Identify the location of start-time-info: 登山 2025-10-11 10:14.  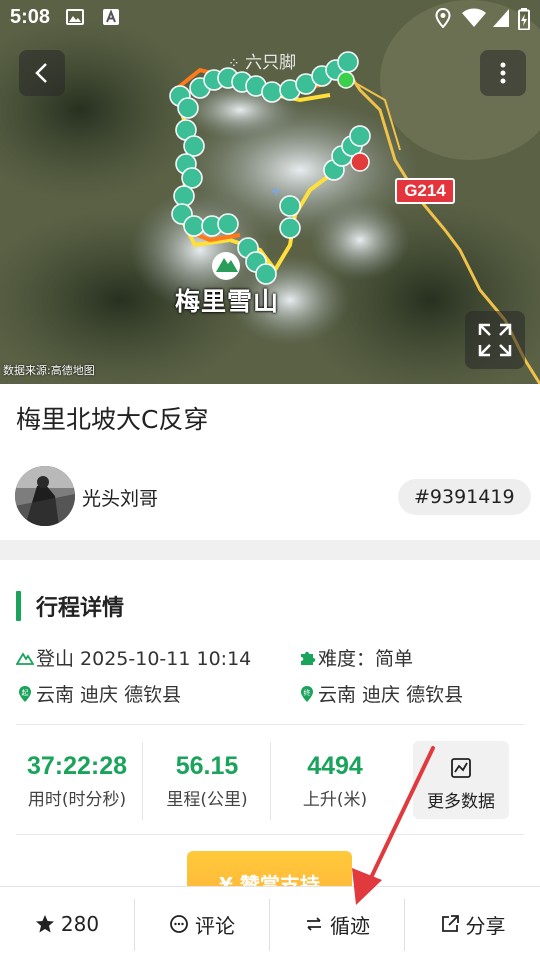
(133, 657).